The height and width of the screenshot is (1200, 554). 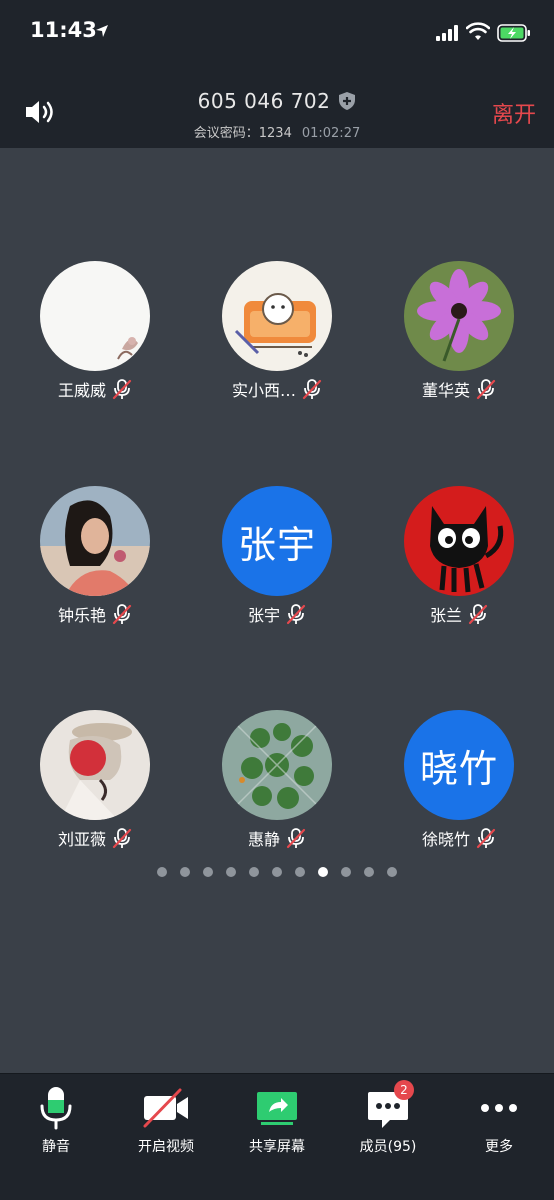 What do you see at coordinates (445, 390) in the screenshot?
I see `participant-name: 董华英` at bounding box center [445, 390].